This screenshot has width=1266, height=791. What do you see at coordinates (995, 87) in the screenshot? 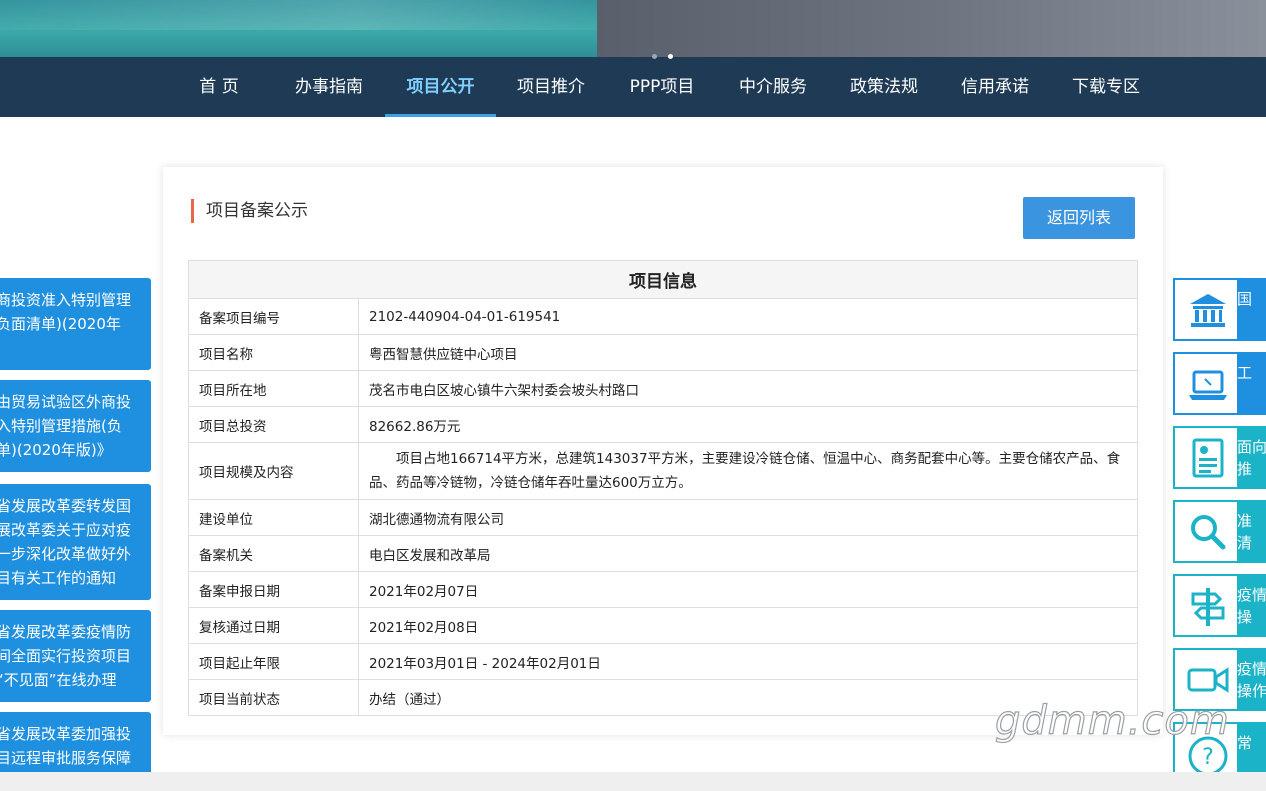
I see `nav-item-credit: 信用承诺` at bounding box center [995, 87].